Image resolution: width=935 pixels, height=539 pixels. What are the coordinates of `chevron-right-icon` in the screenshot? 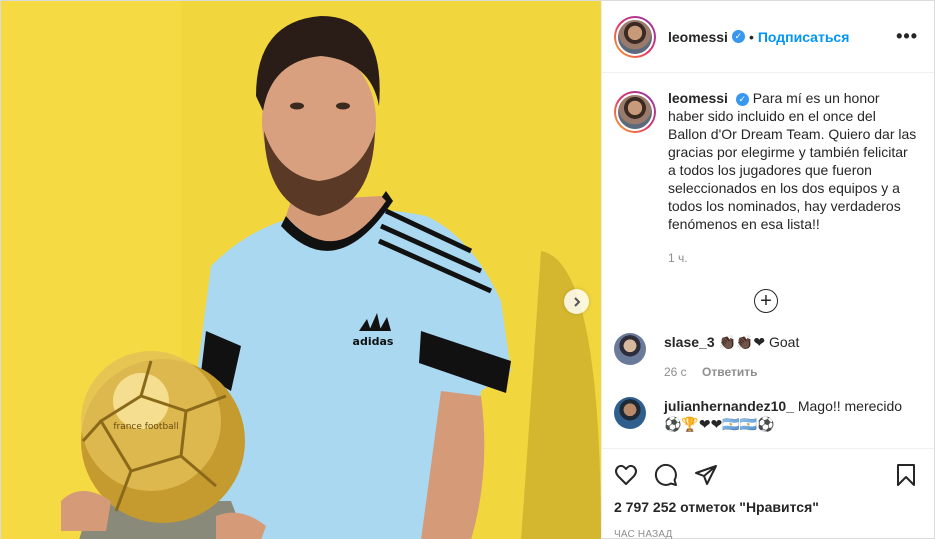 It's located at (576, 301).